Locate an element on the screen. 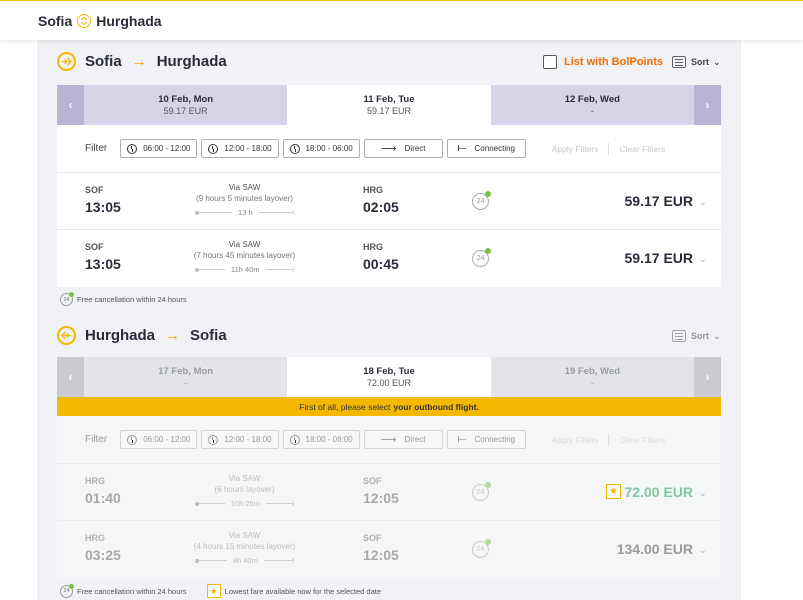  sort-icon is located at coordinates (679, 62).